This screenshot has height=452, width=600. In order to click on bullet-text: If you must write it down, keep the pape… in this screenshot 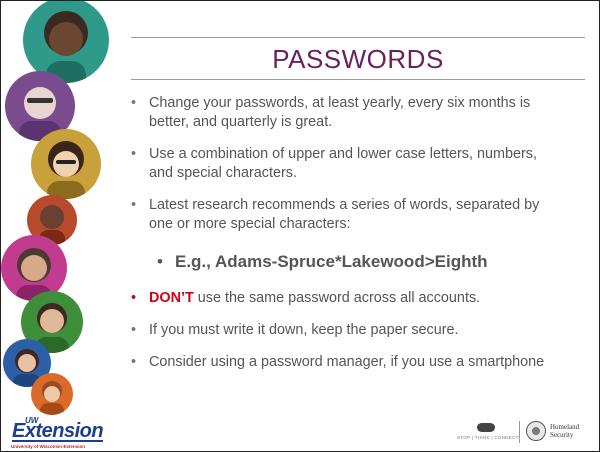, I will do `click(304, 330)`.